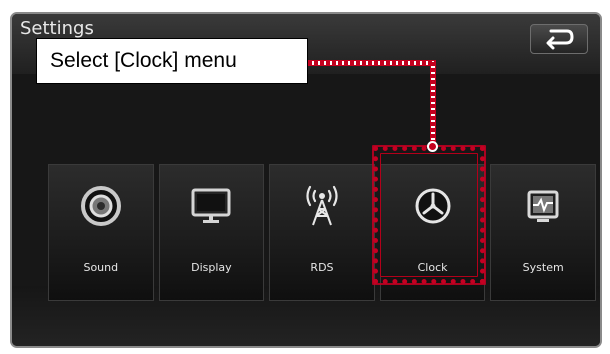 This screenshot has height=354, width=610. I want to click on callout-leader-horizontal, so click(372, 63).